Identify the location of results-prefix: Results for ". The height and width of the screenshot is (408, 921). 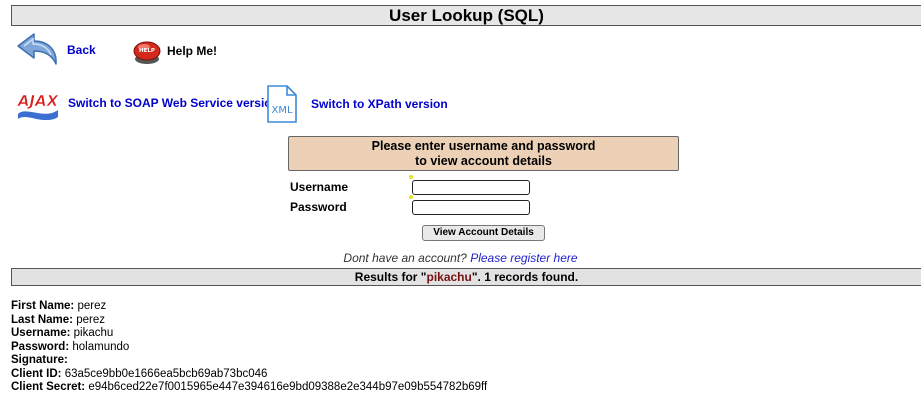
(390, 277).